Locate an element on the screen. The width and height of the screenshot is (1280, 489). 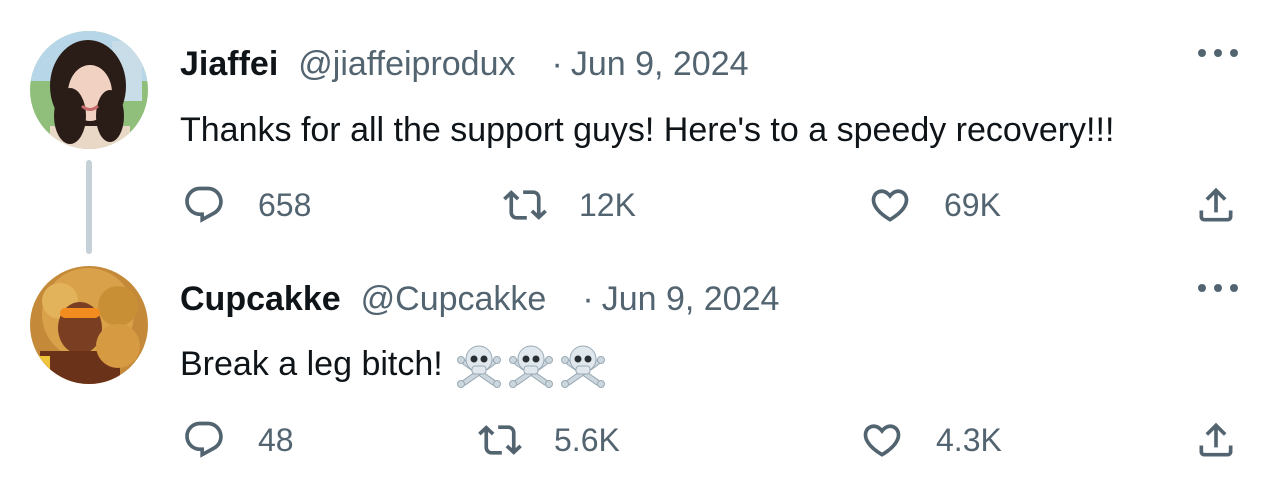
reply-button: 658 is located at coordinates (246, 205).